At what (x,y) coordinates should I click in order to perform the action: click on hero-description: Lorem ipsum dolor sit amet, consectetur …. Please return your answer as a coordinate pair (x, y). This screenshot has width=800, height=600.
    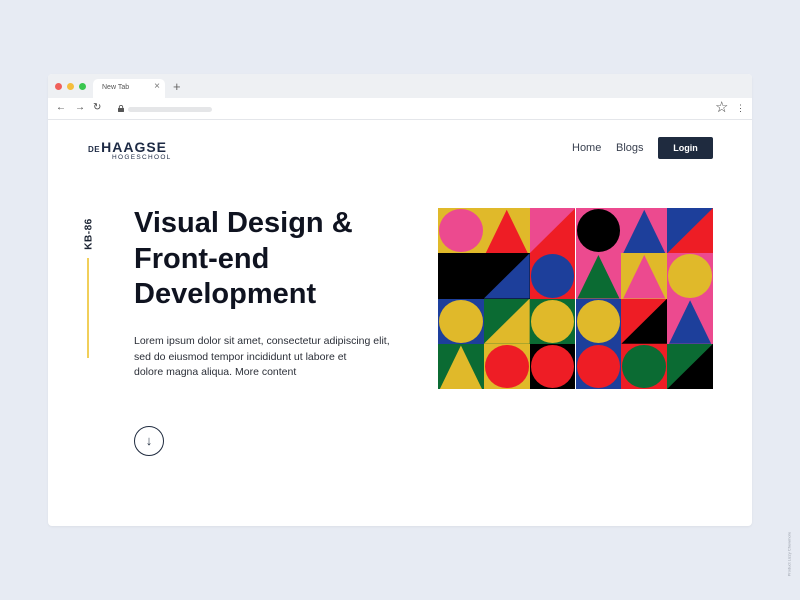
    Looking at the image, I should click on (264, 357).